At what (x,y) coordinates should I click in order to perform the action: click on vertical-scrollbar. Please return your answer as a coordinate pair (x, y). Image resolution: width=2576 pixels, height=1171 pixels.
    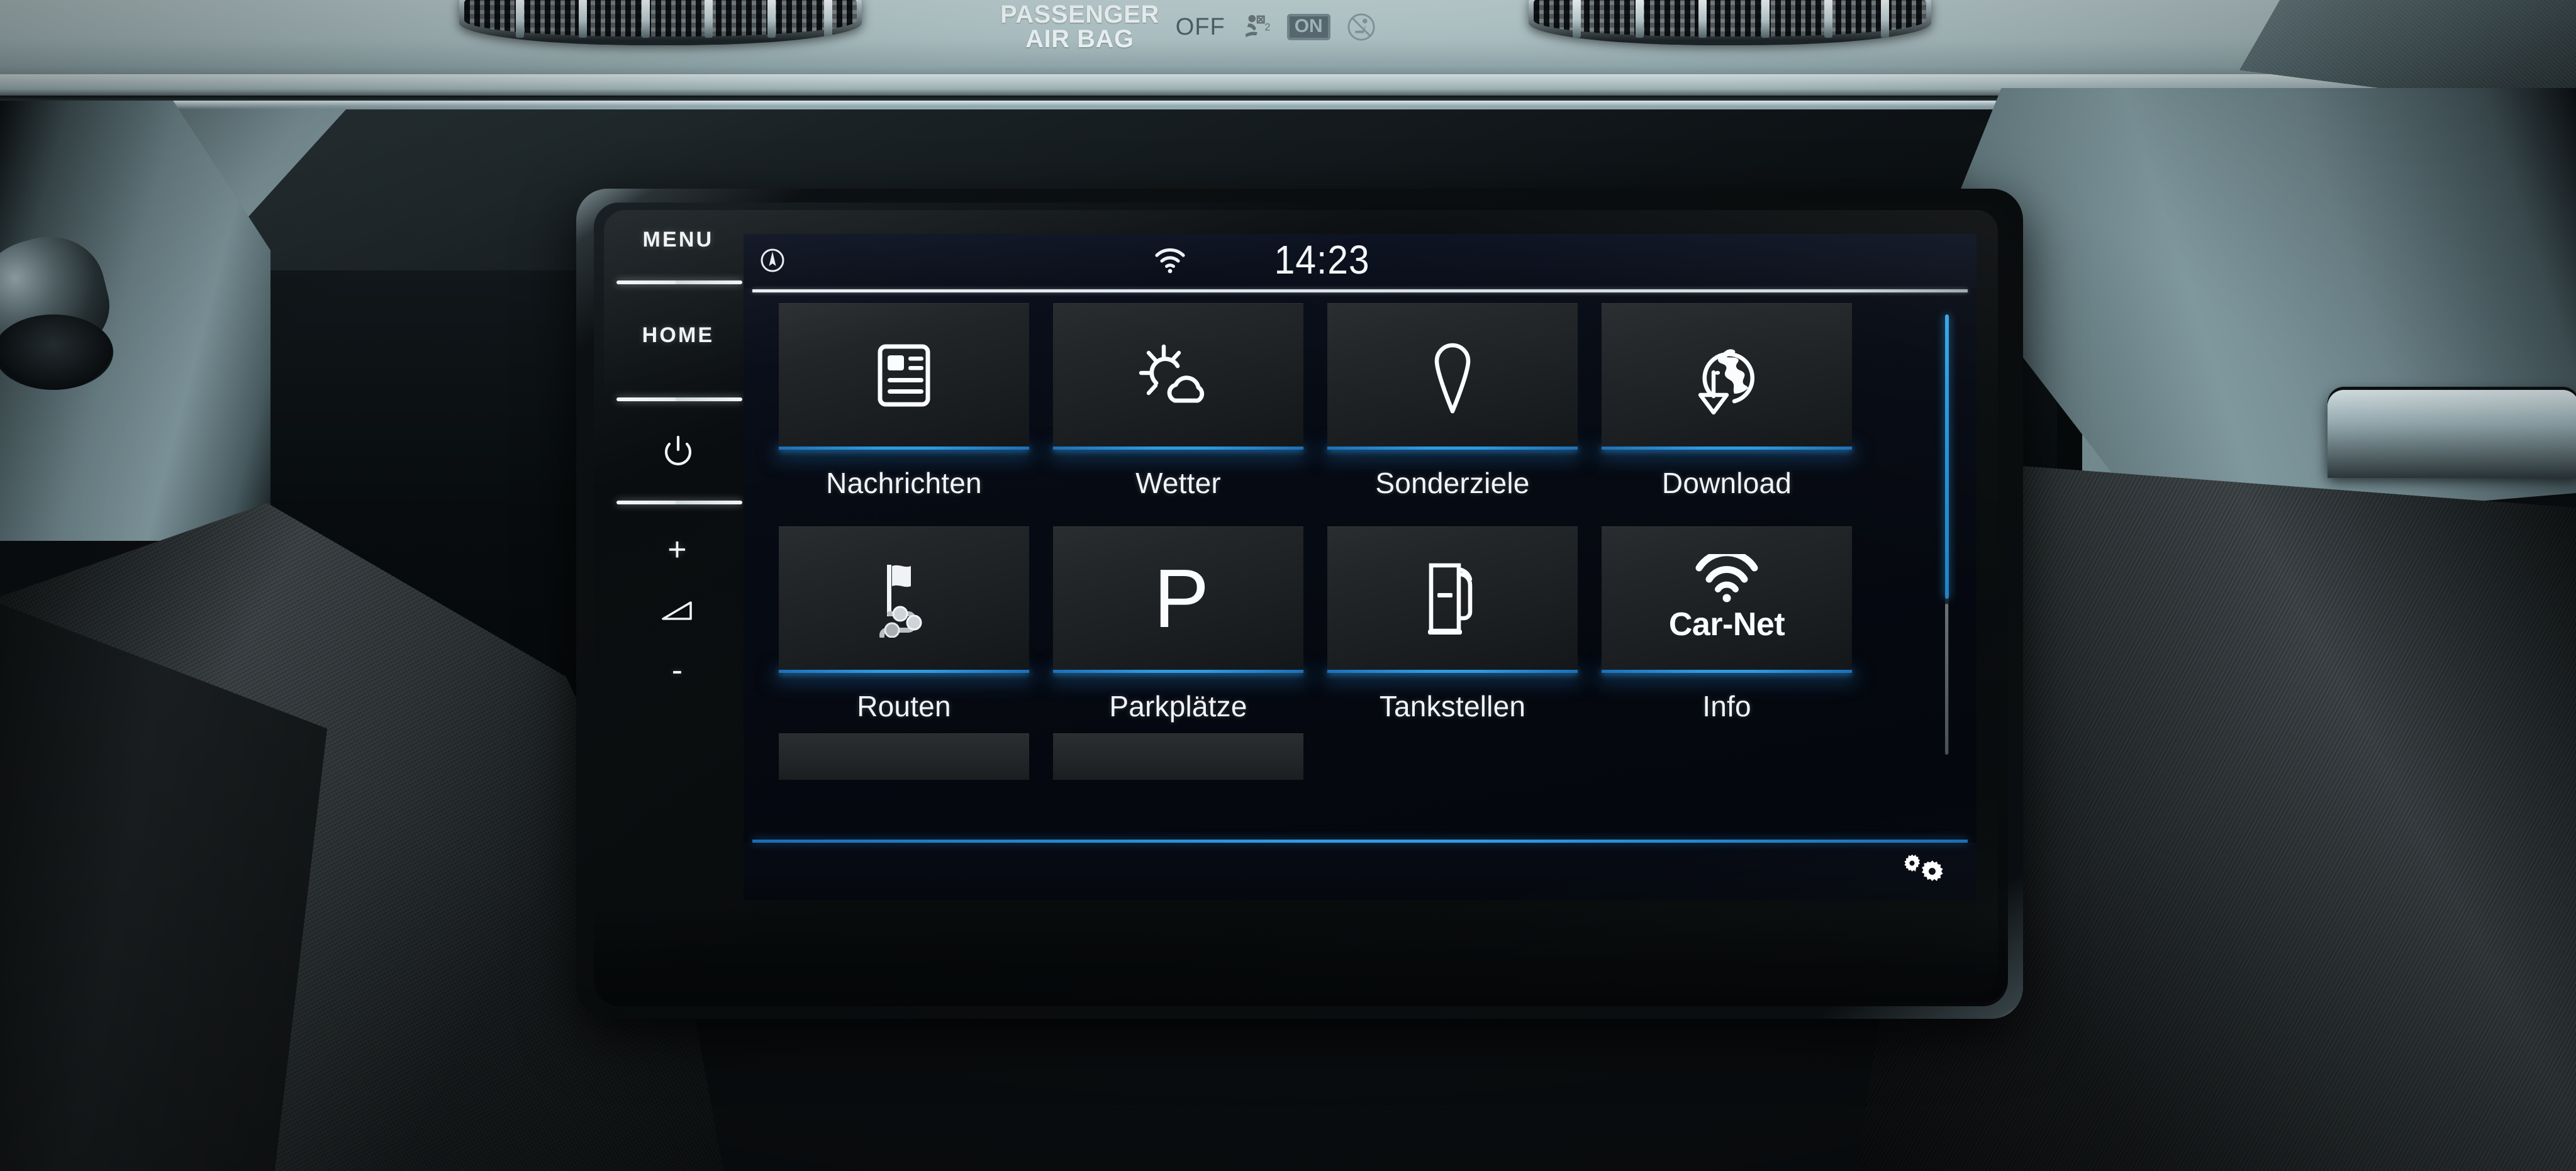
    Looking at the image, I should click on (1947, 534).